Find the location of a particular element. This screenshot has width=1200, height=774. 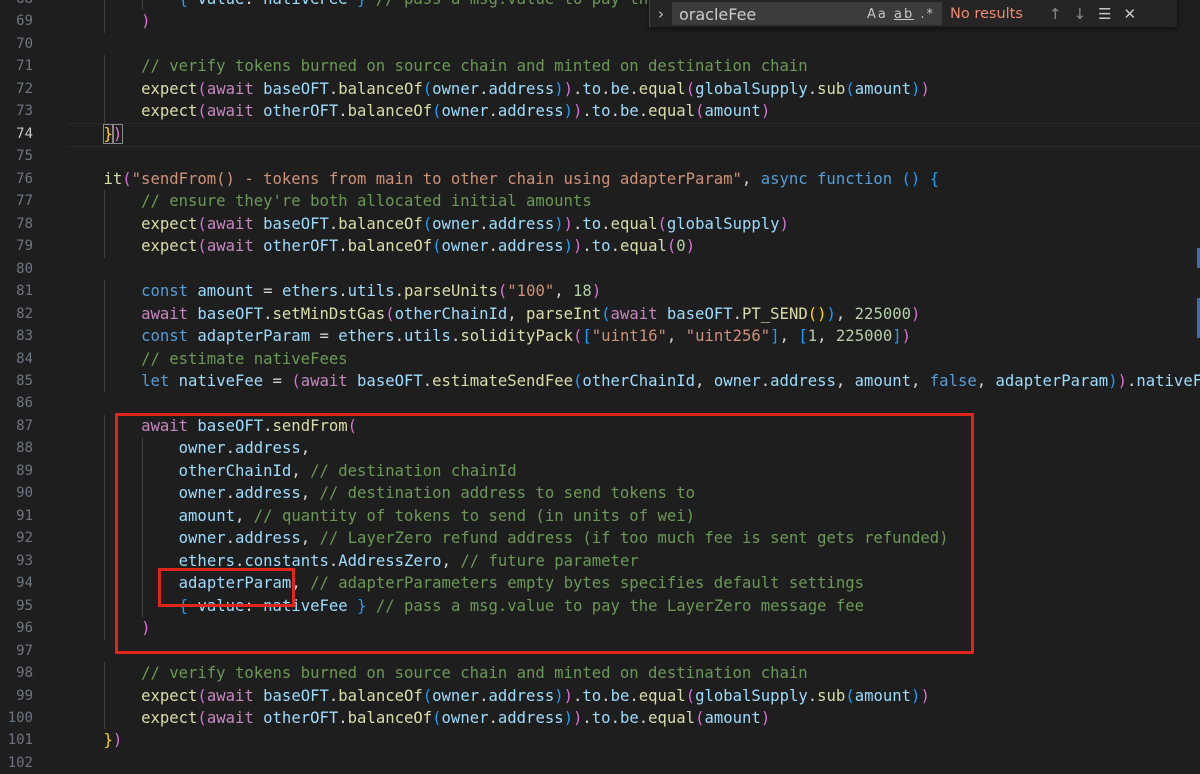

line-number: 100 is located at coordinates (20, 718).